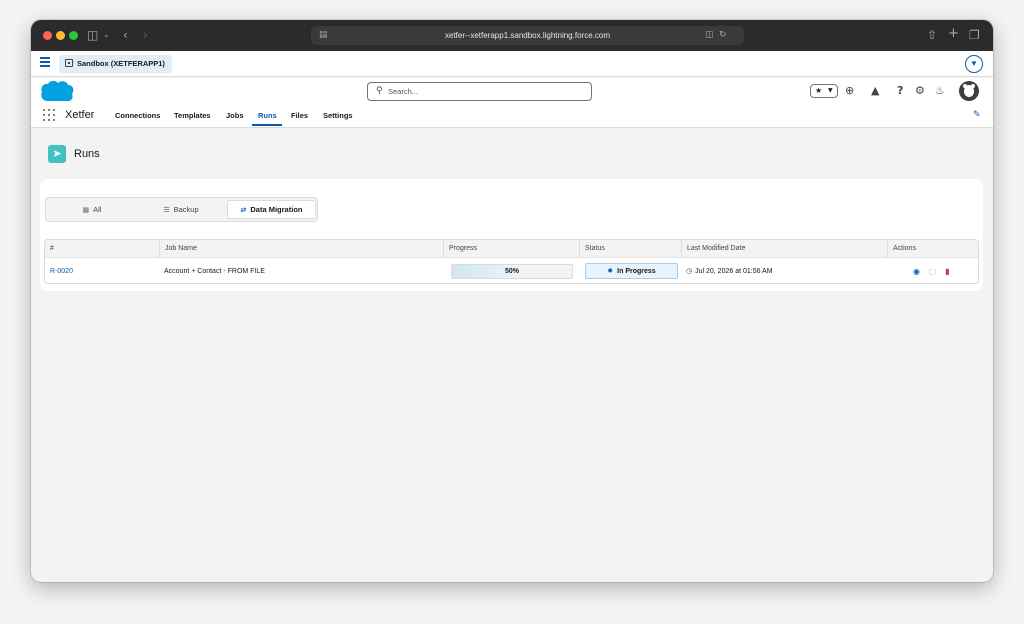 The width and height of the screenshot is (1024, 624). Describe the element at coordinates (849, 91) in the screenshot. I see `add-icon: ⊕` at that location.